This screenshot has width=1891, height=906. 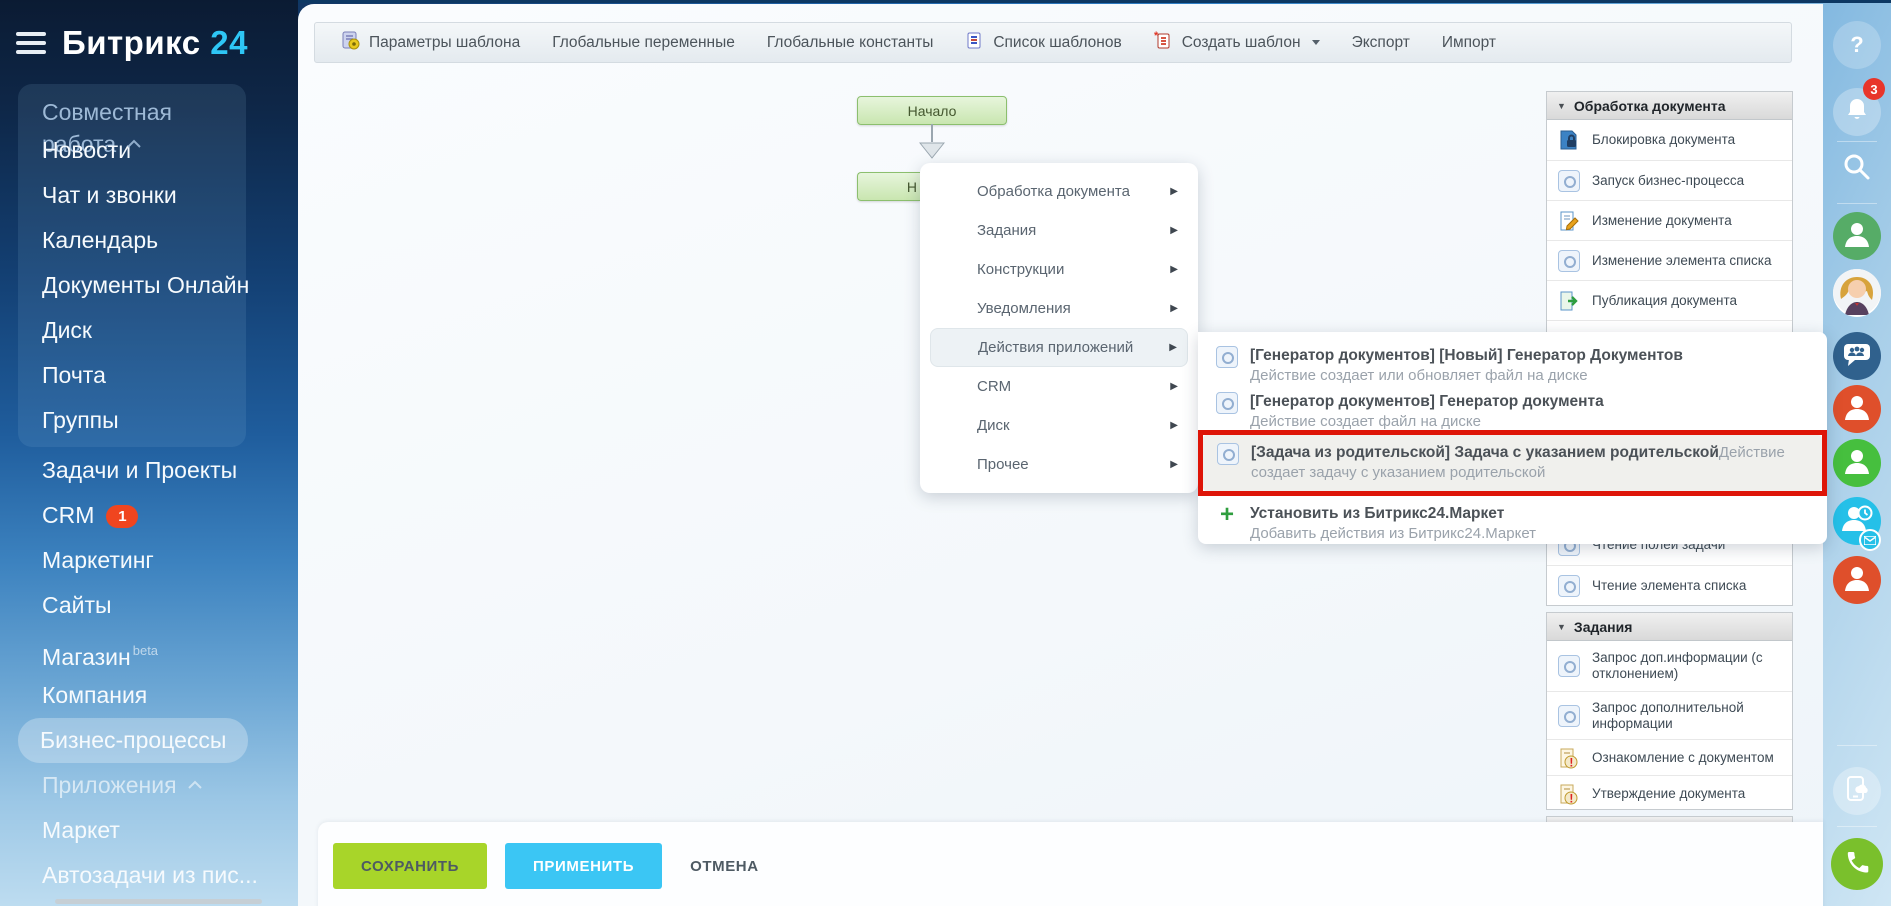 I want to click on search-button, so click(x=1857, y=167).